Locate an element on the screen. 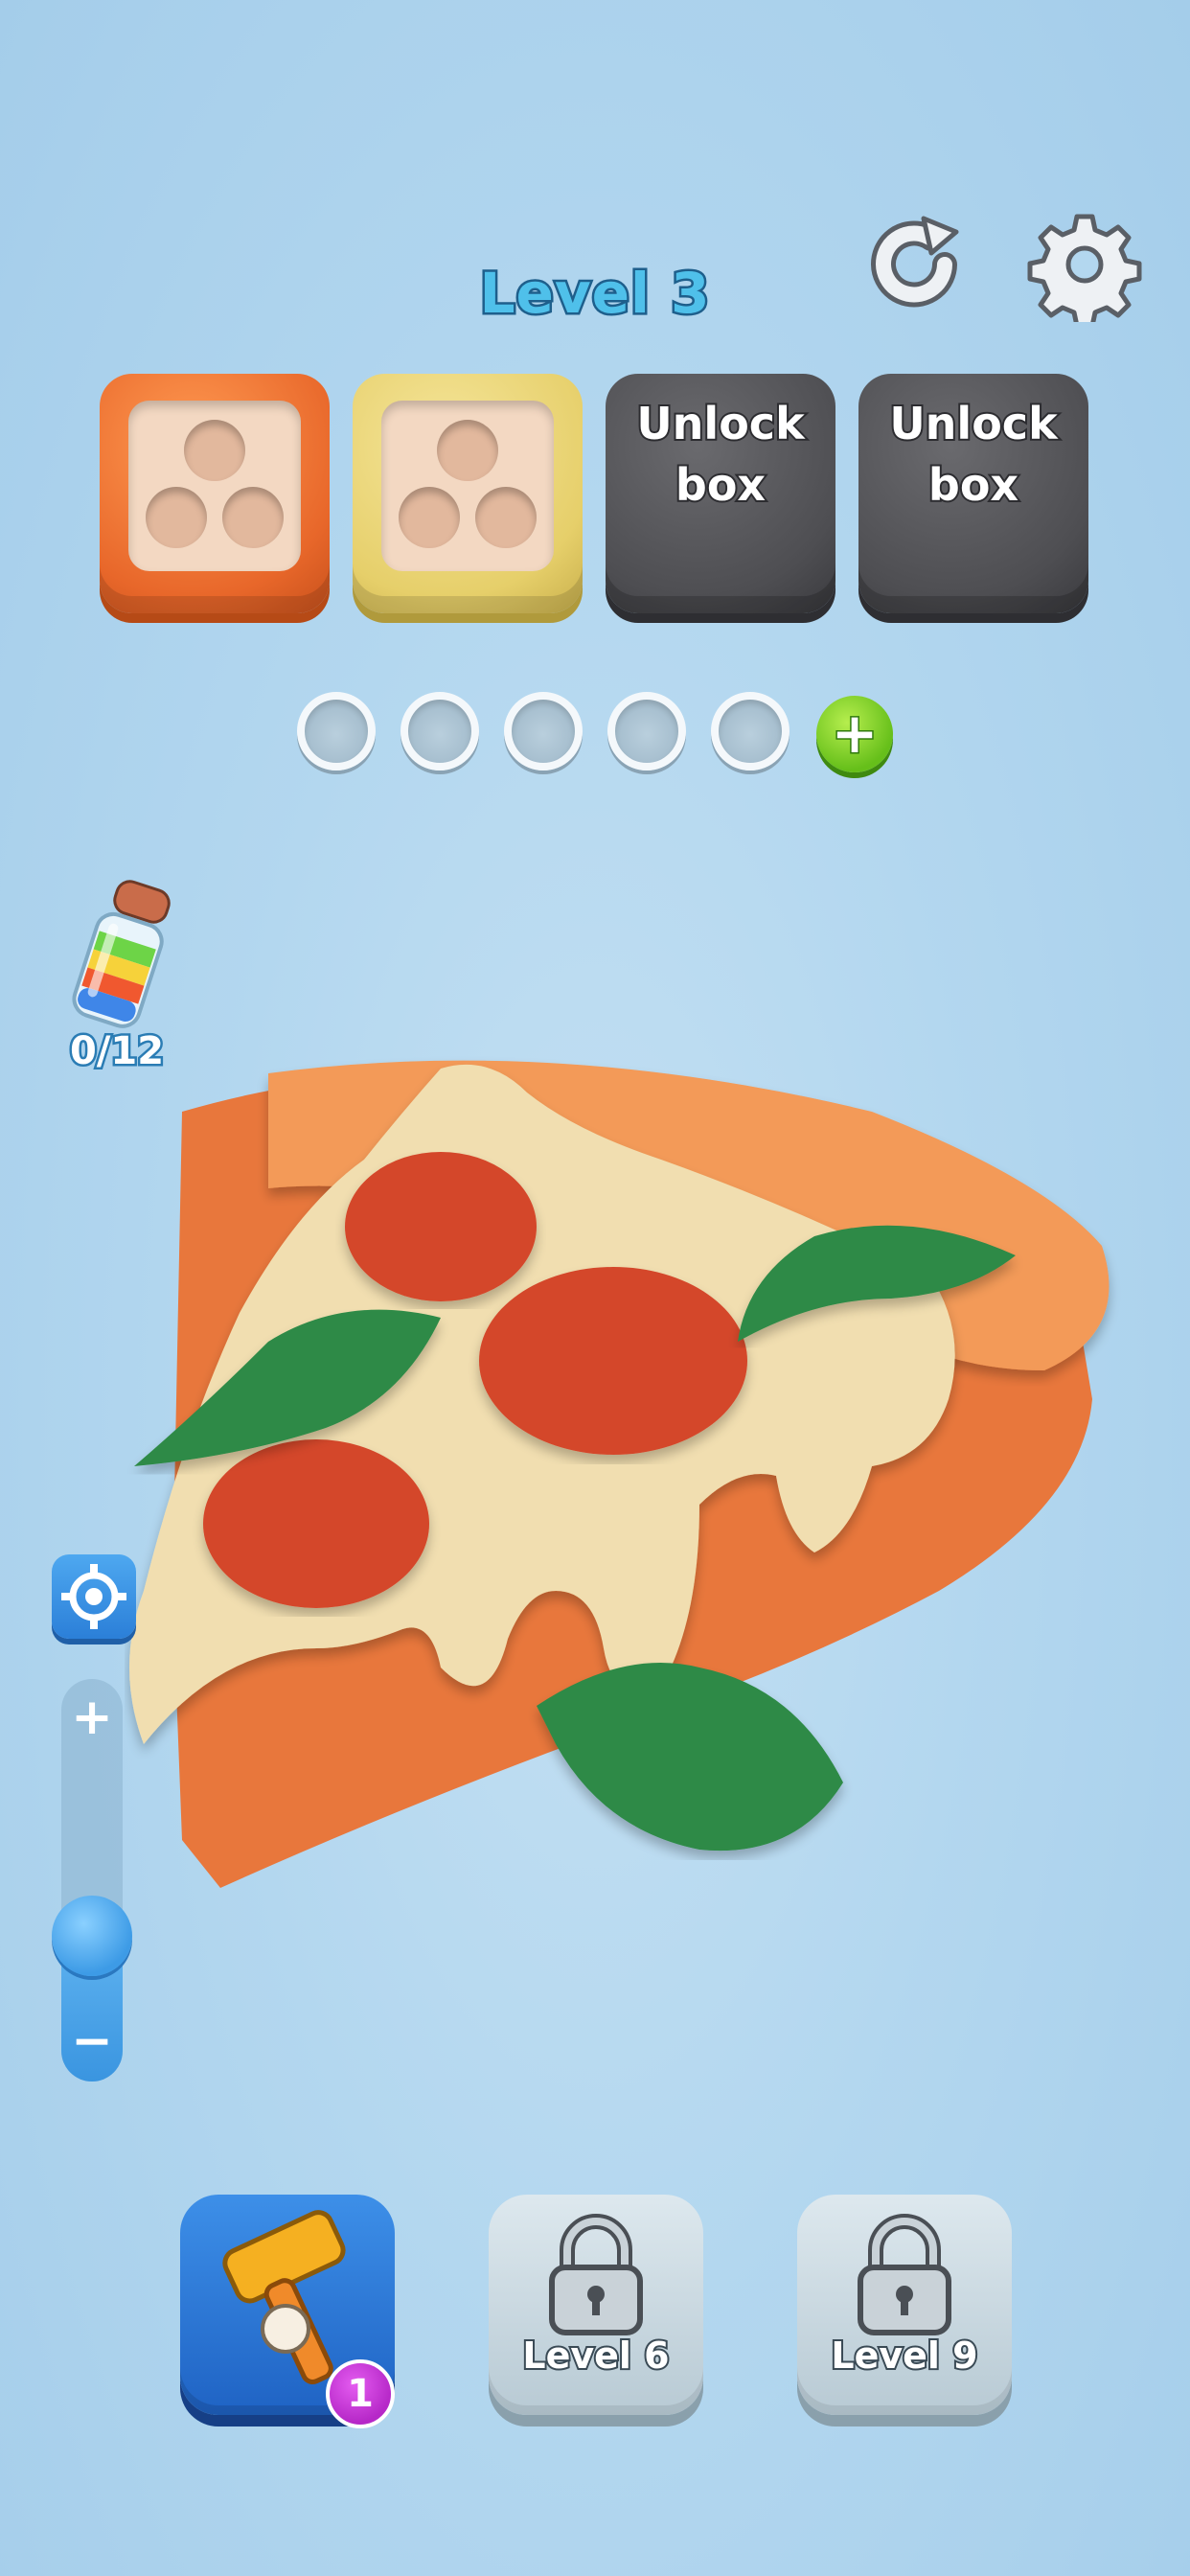 The image size is (1190, 2576). locked-tool-label: Level 6 is located at coordinates (595, 2356).